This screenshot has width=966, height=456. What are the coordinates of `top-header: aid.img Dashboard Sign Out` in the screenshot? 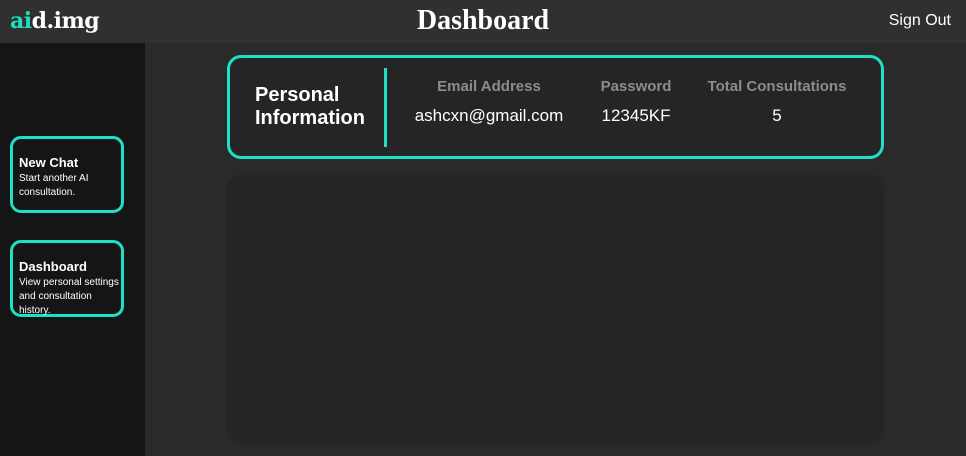 It's located at (483, 21).